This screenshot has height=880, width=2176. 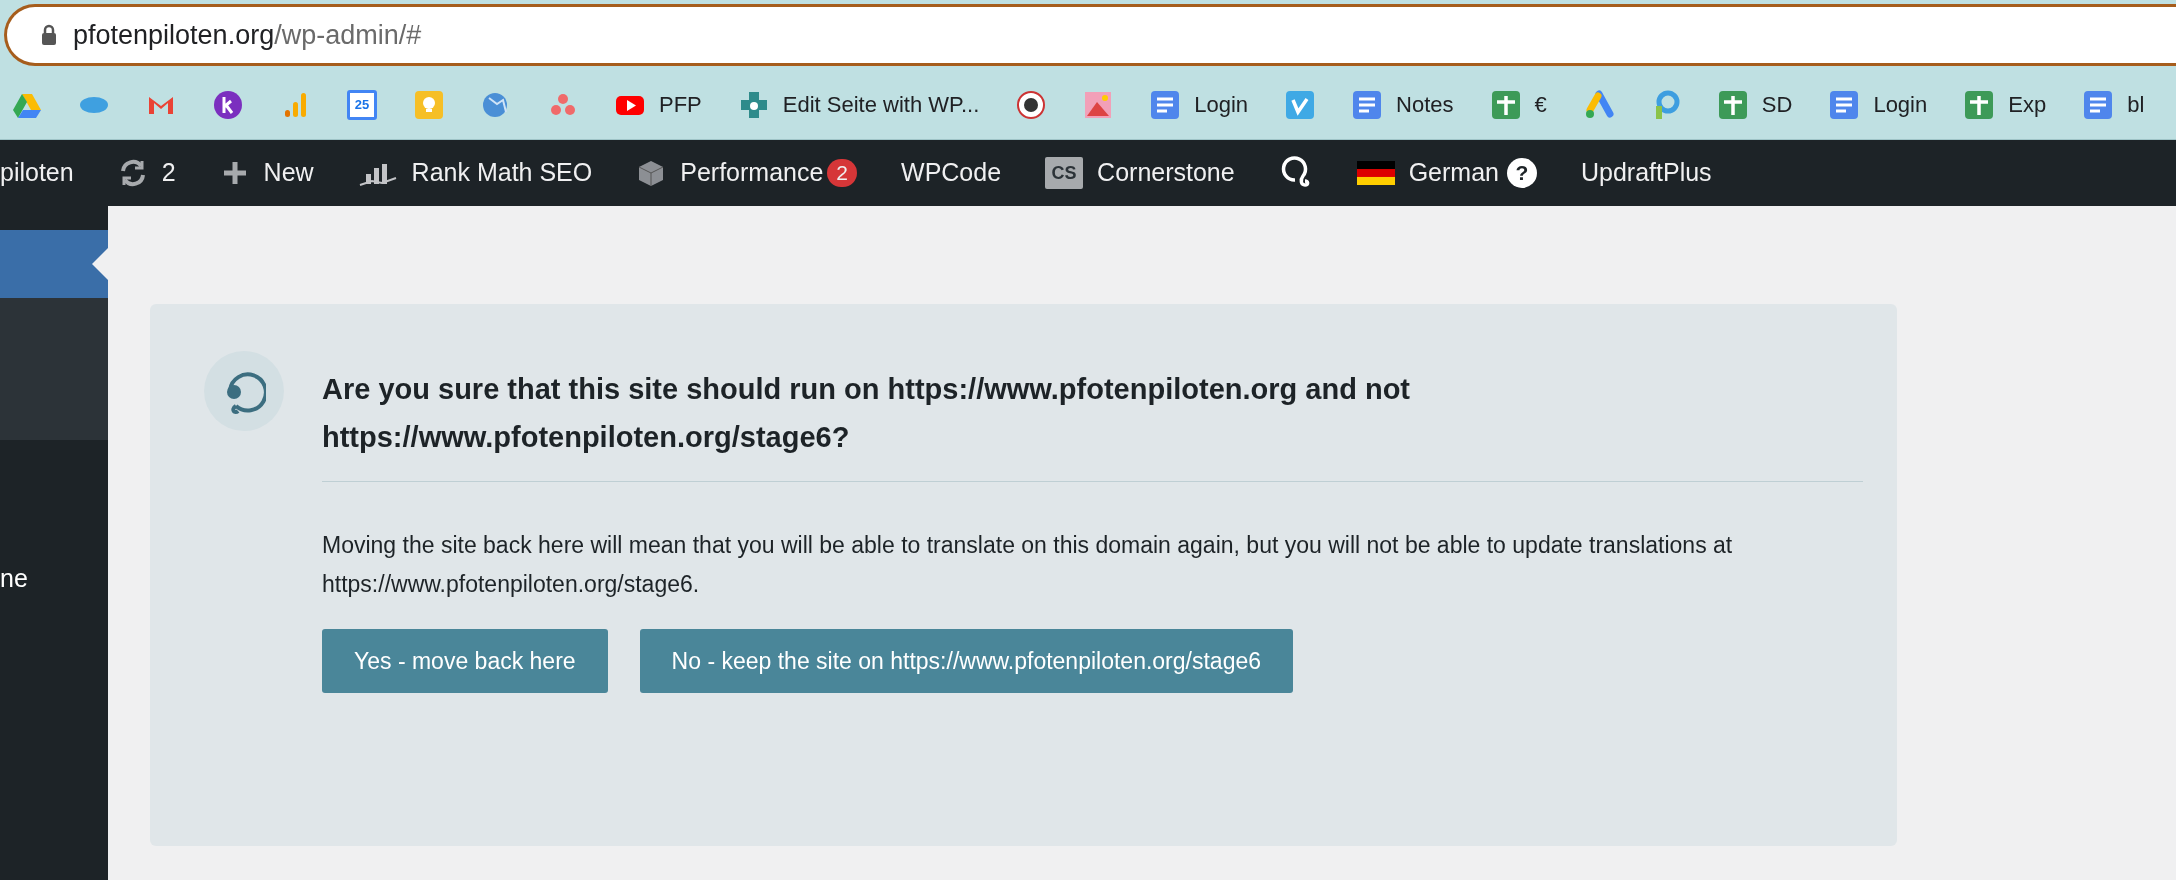 What do you see at coordinates (2027, 104) in the screenshot?
I see `bookmark-label: Exp` at bounding box center [2027, 104].